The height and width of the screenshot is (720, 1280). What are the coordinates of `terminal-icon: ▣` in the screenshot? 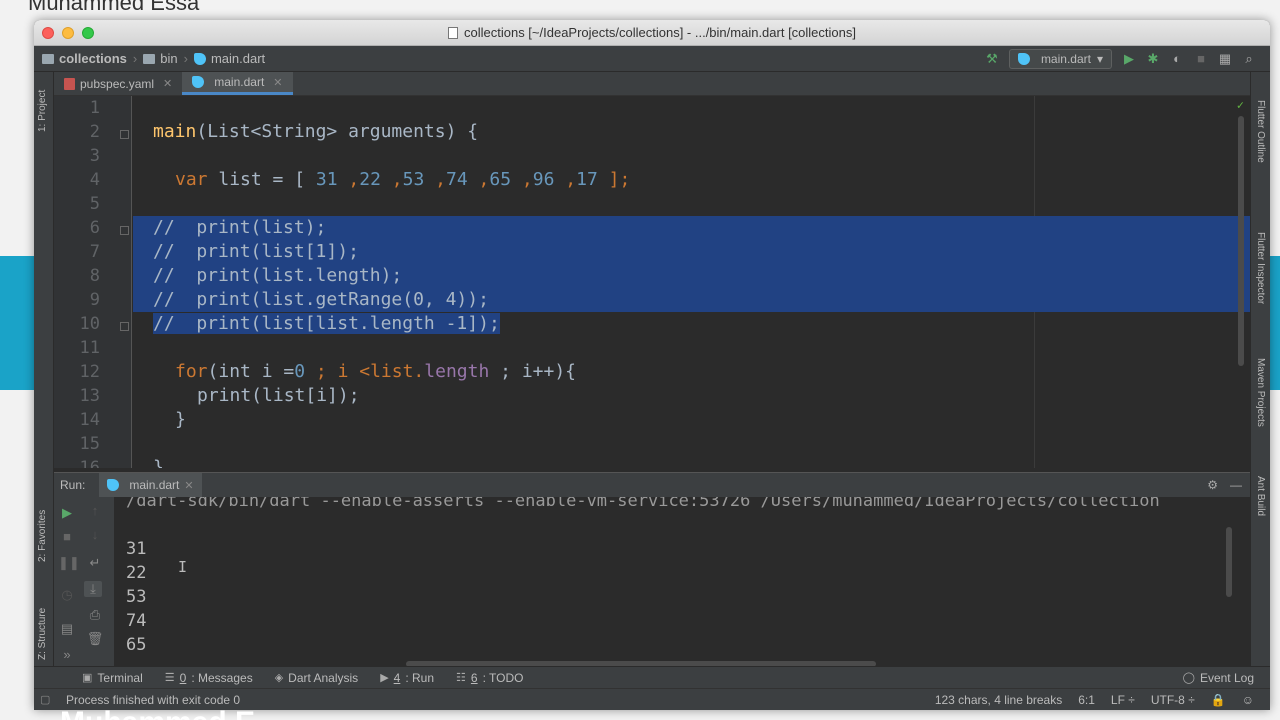 It's located at (87, 678).